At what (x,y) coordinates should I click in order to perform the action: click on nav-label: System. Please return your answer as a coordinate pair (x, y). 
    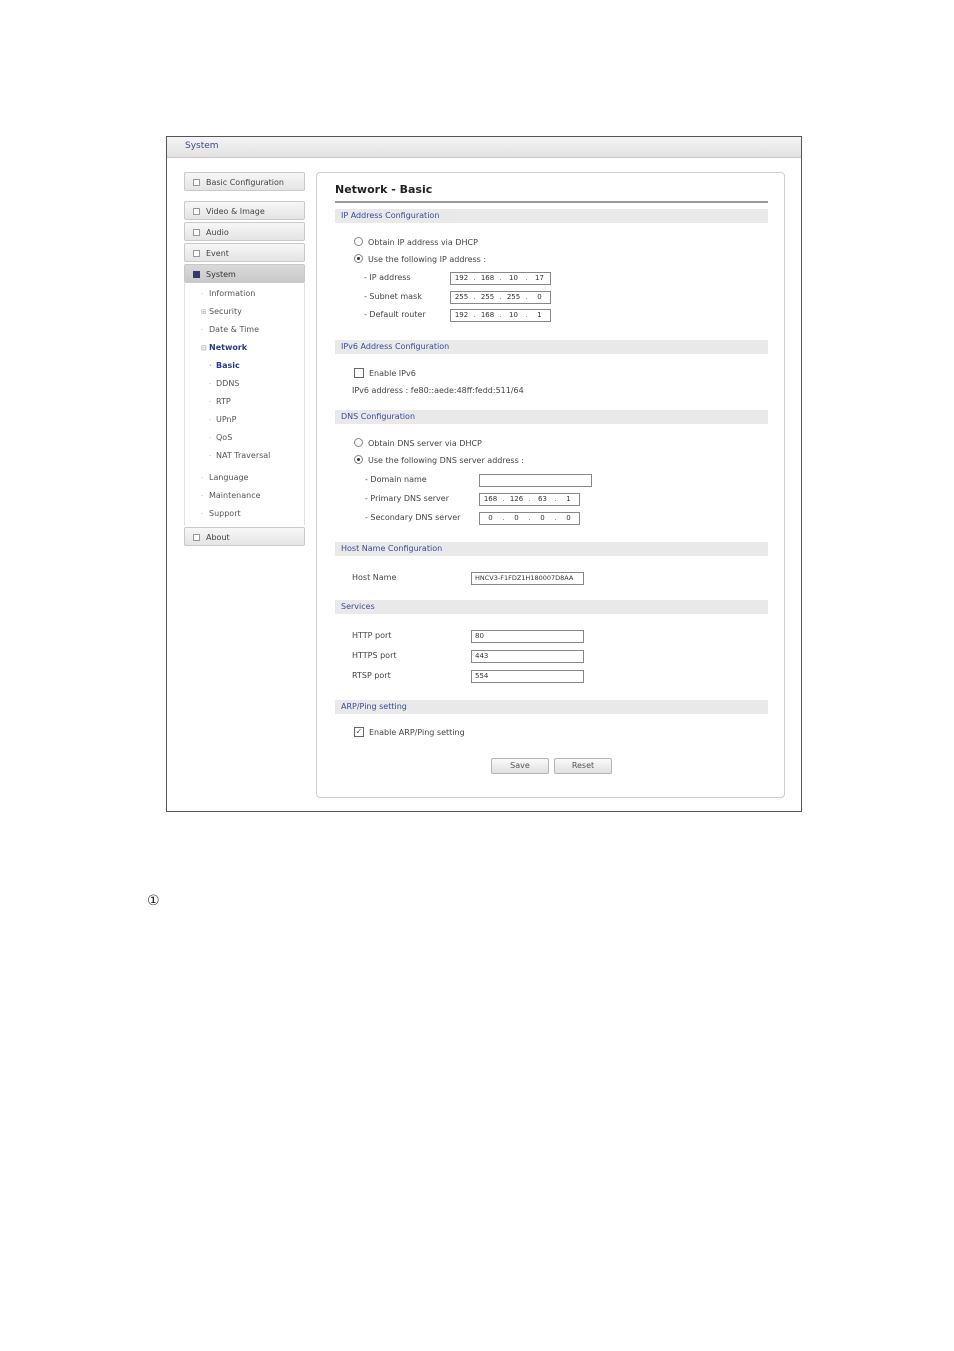
    Looking at the image, I should click on (221, 274).